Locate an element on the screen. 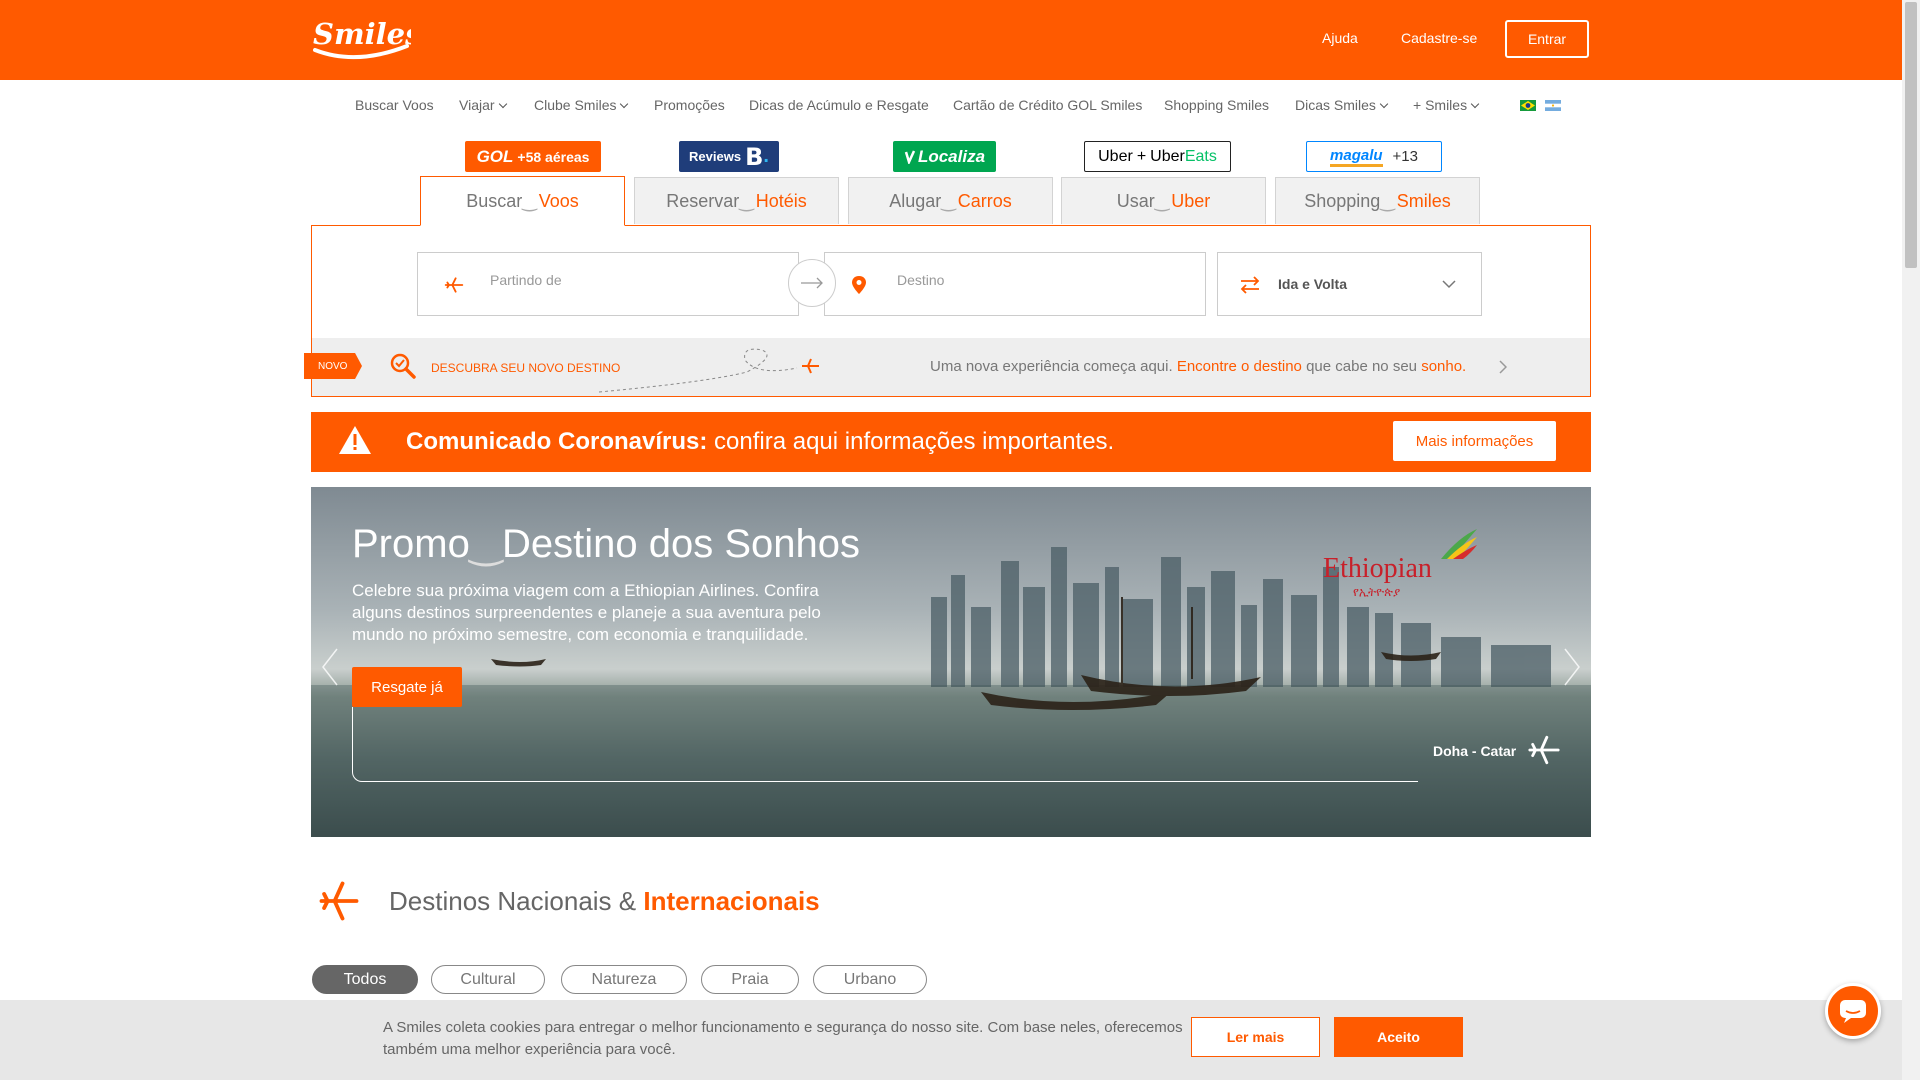 This screenshot has width=1920, height=1080. accept-cookies-button: Aceito is located at coordinates (1398, 1037).